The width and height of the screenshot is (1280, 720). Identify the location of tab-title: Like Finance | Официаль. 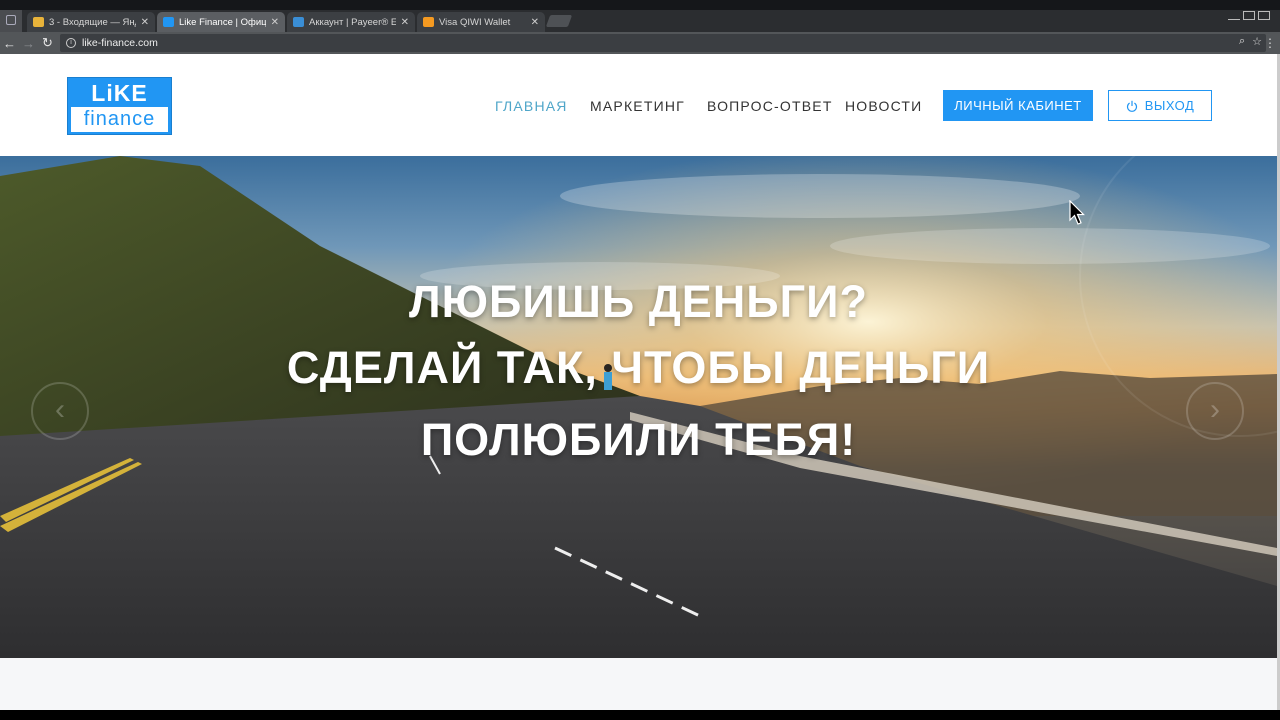
(222, 22).